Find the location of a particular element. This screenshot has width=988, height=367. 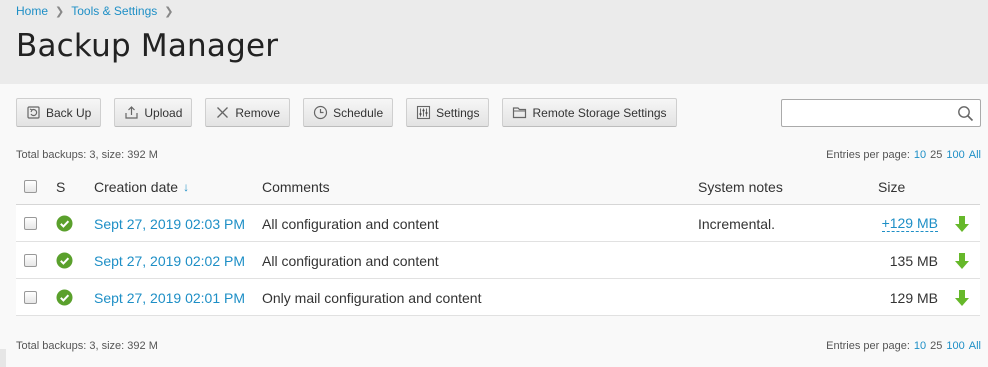

remove-x-icon is located at coordinates (222, 112).